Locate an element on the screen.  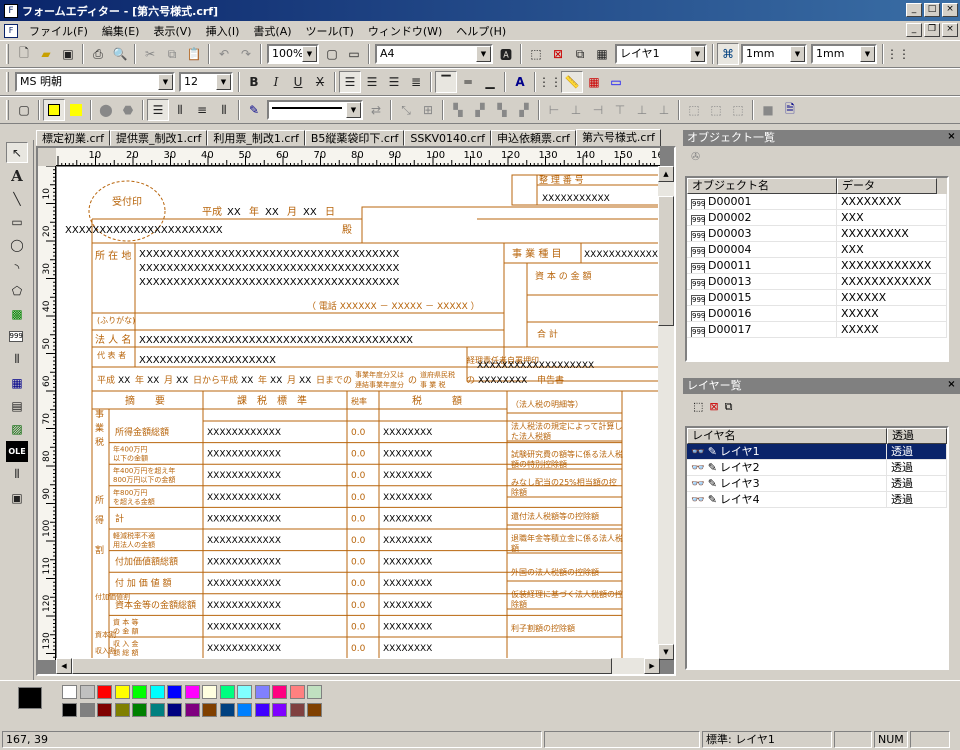
data-field-tool-icon: 999 is located at coordinates (17, 336).